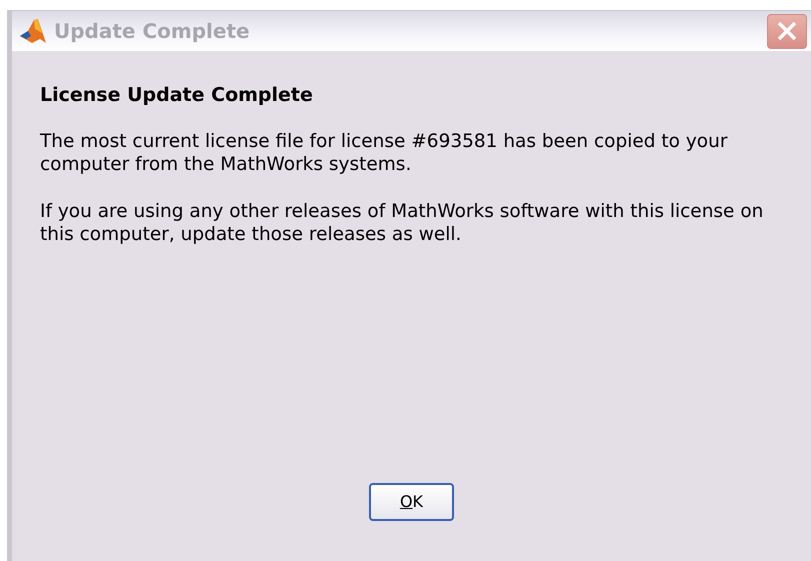 The width and height of the screenshot is (811, 561). Describe the element at coordinates (152, 31) in the screenshot. I see `window-title: Update Complete` at that location.